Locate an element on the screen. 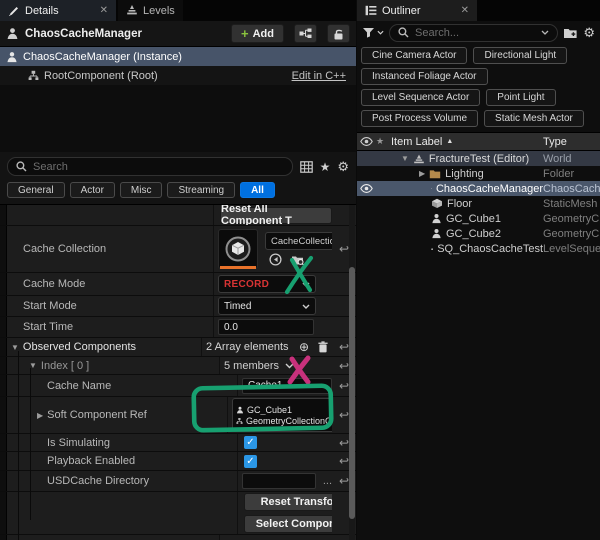 The image size is (600, 540). filter-general: General is located at coordinates (36, 190).